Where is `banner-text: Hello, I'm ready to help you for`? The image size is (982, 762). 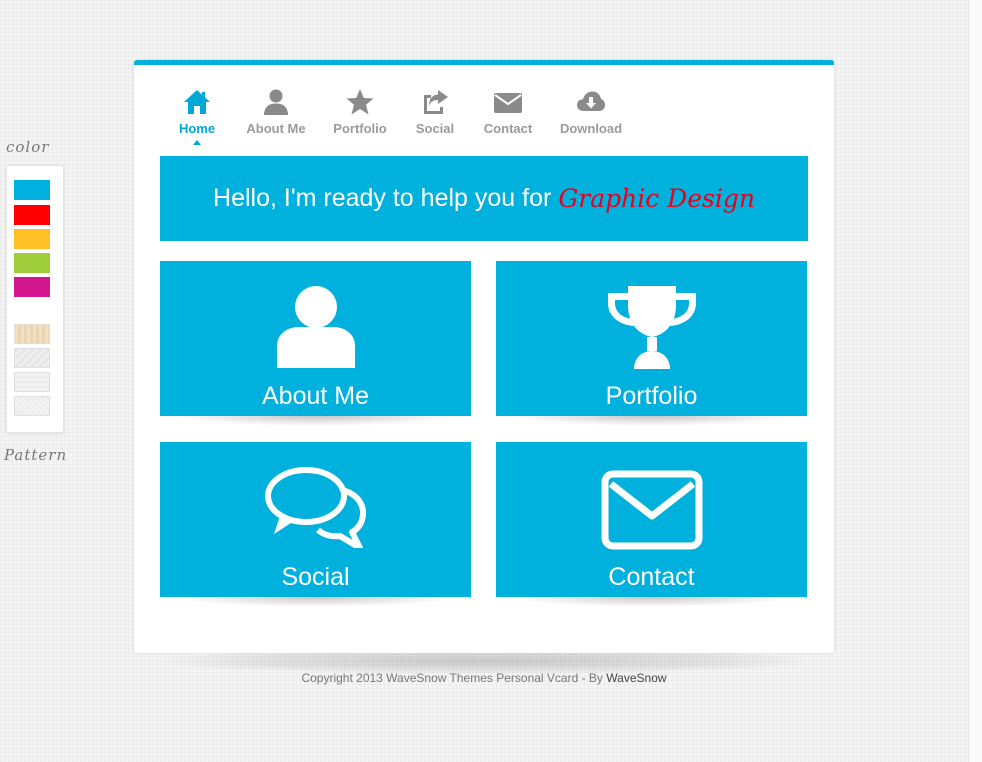 banner-text: Hello, I'm ready to help you for is located at coordinates (382, 198).